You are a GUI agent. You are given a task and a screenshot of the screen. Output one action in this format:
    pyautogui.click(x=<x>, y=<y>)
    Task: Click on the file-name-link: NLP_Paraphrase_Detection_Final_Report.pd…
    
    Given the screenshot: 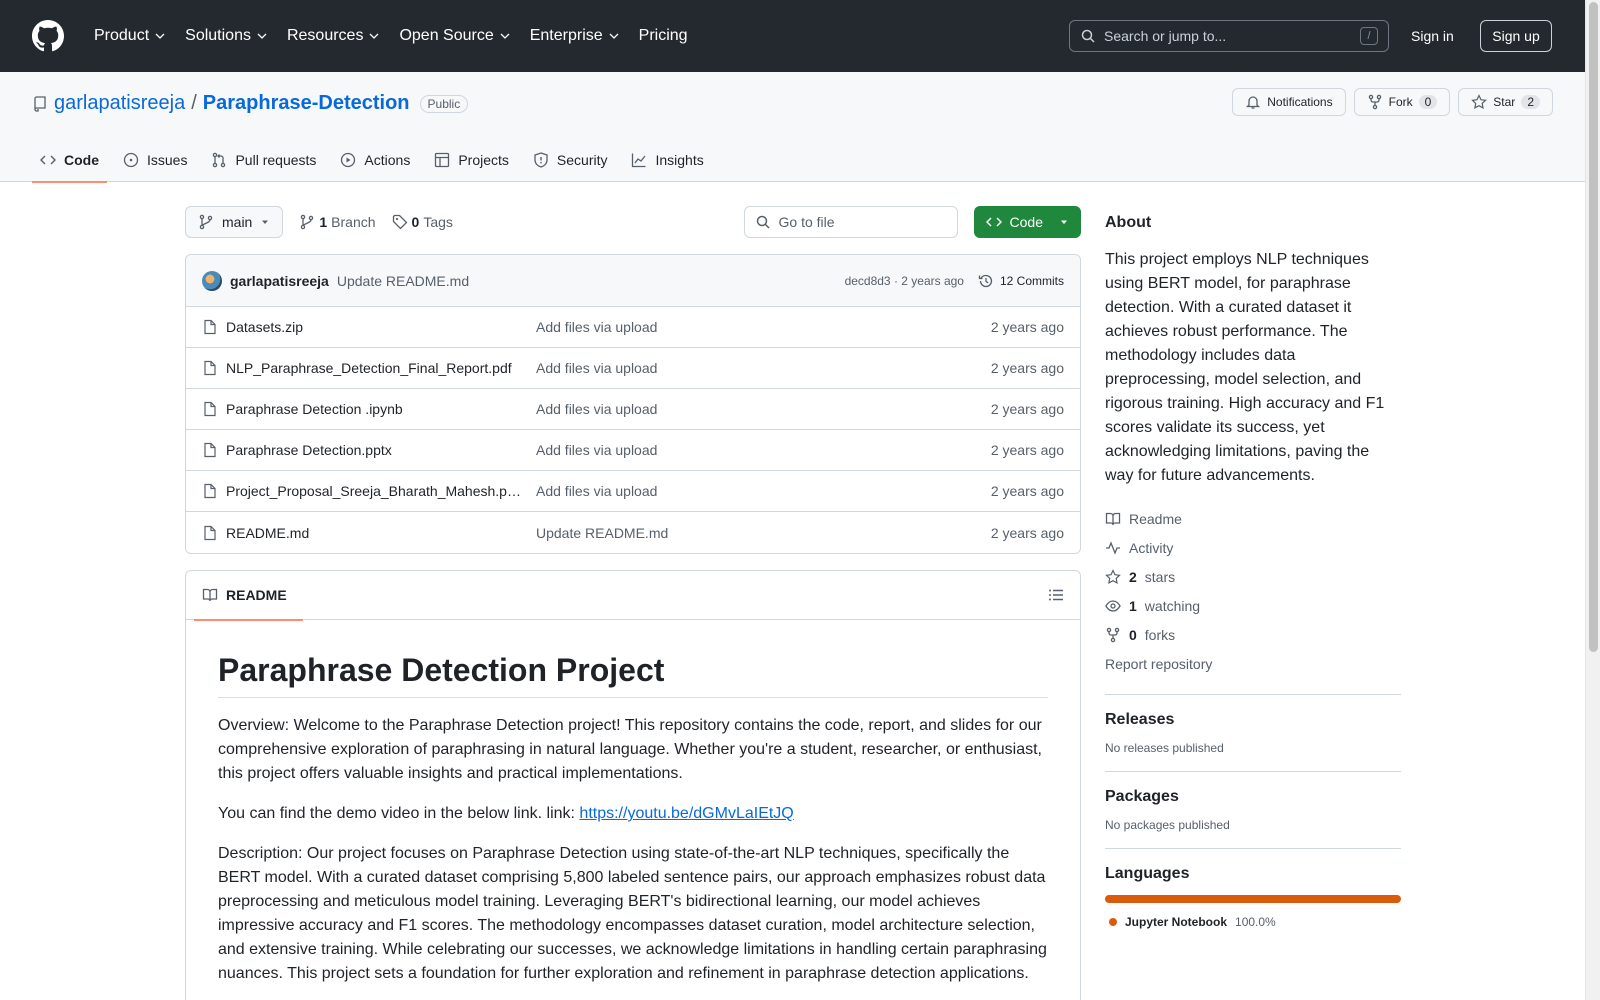 What is the action you would take?
    pyautogui.click(x=369, y=368)
    